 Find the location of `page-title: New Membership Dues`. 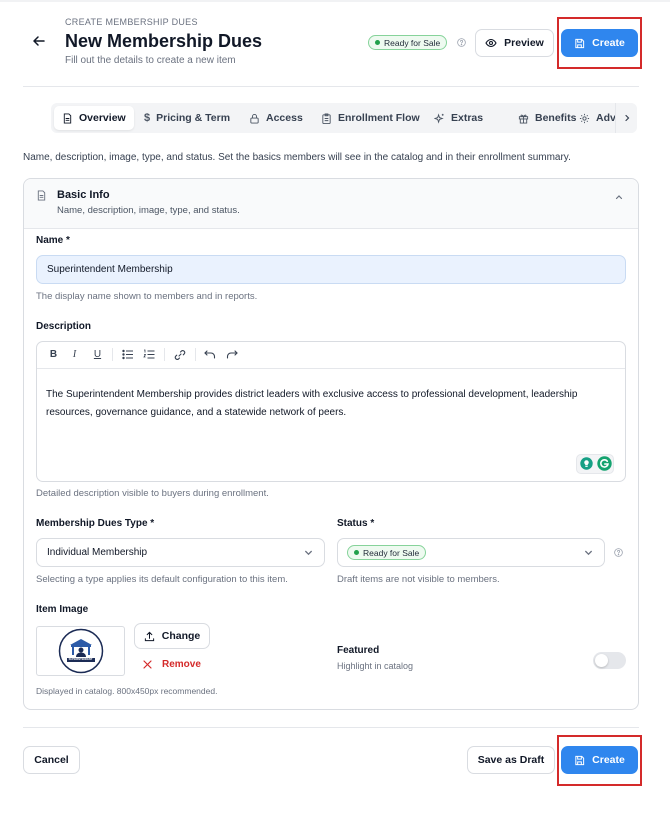

page-title: New Membership Dues is located at coordinates (164, 41).